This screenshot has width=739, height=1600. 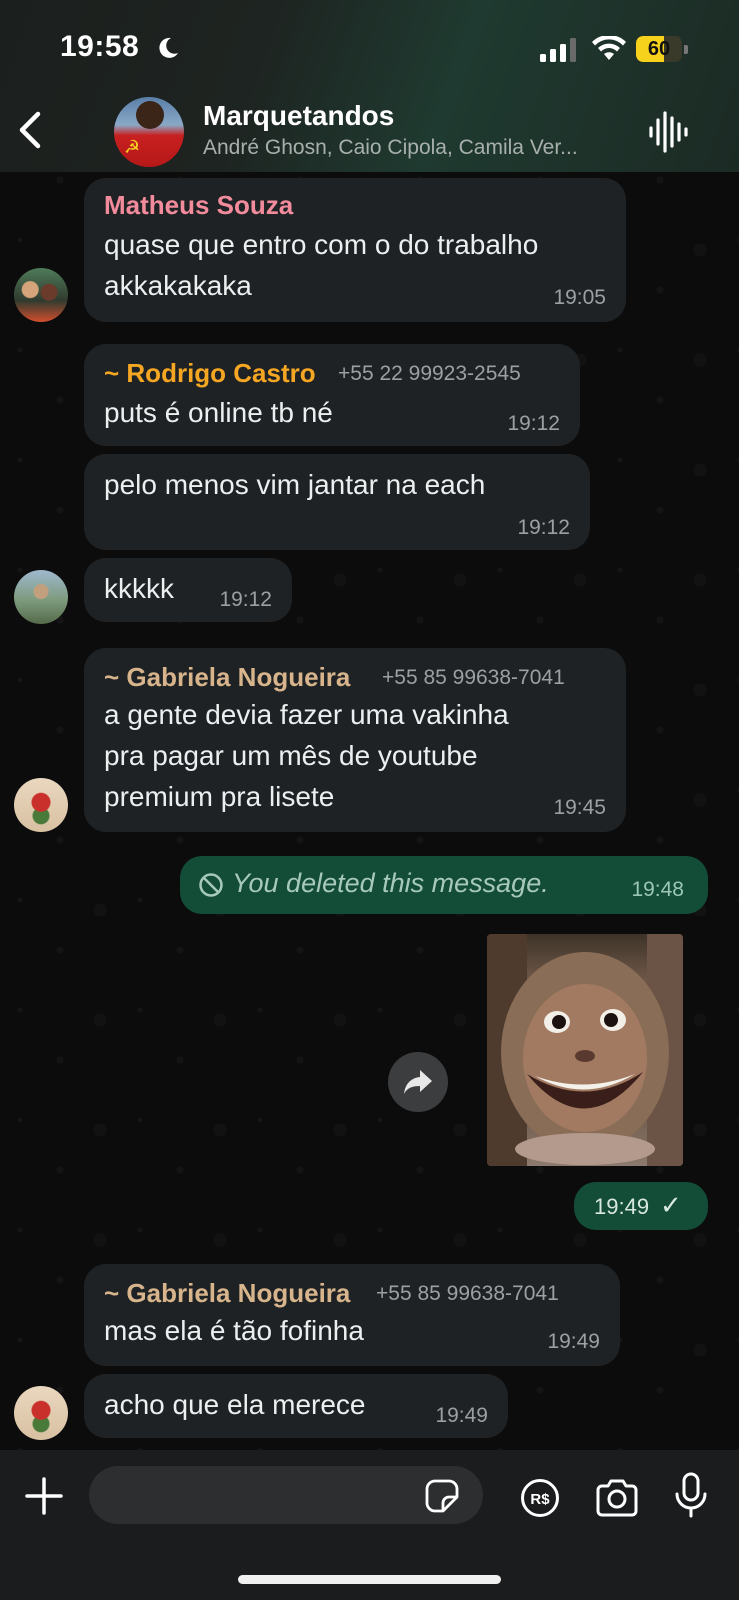 I want to click on battery-level: 60, so click(x=659, y=49).